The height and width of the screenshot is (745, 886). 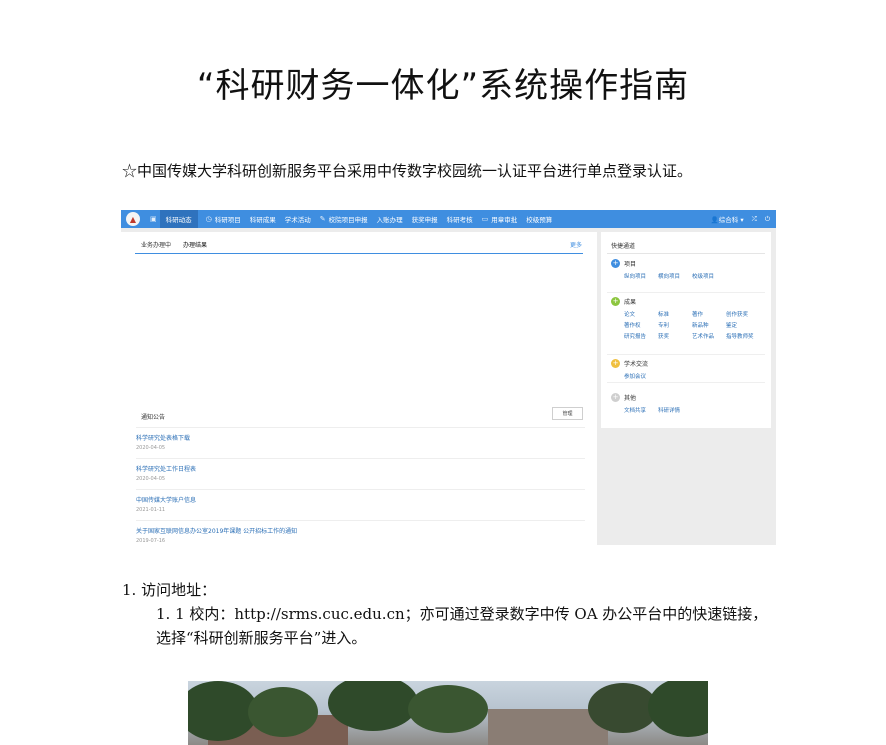 I want to click on quick-link: 艺术作品, so click(x=709, y=336).